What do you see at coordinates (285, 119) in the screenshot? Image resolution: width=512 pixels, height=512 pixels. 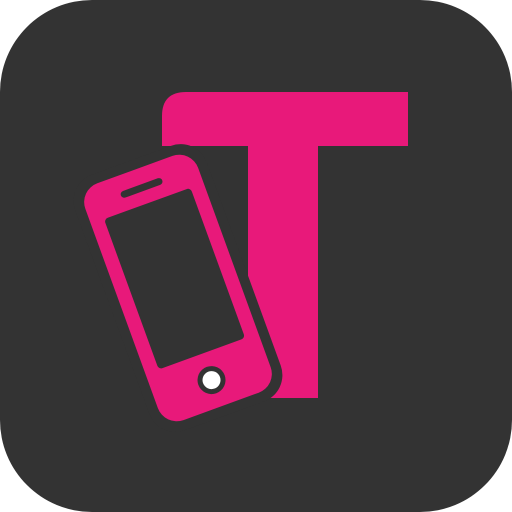 I see `letter-t-crossbar` at bounding box center [285, 119].